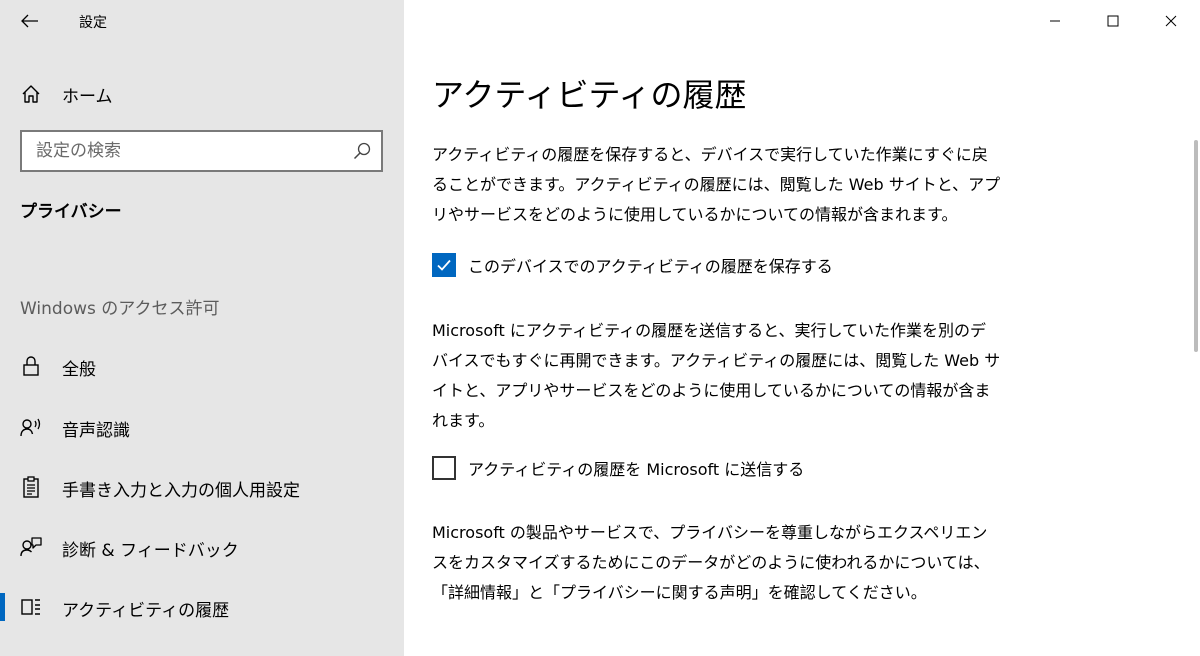 This screenshot has width=1200, height=656. I want to click on scrollbar, so click(1196, 246).